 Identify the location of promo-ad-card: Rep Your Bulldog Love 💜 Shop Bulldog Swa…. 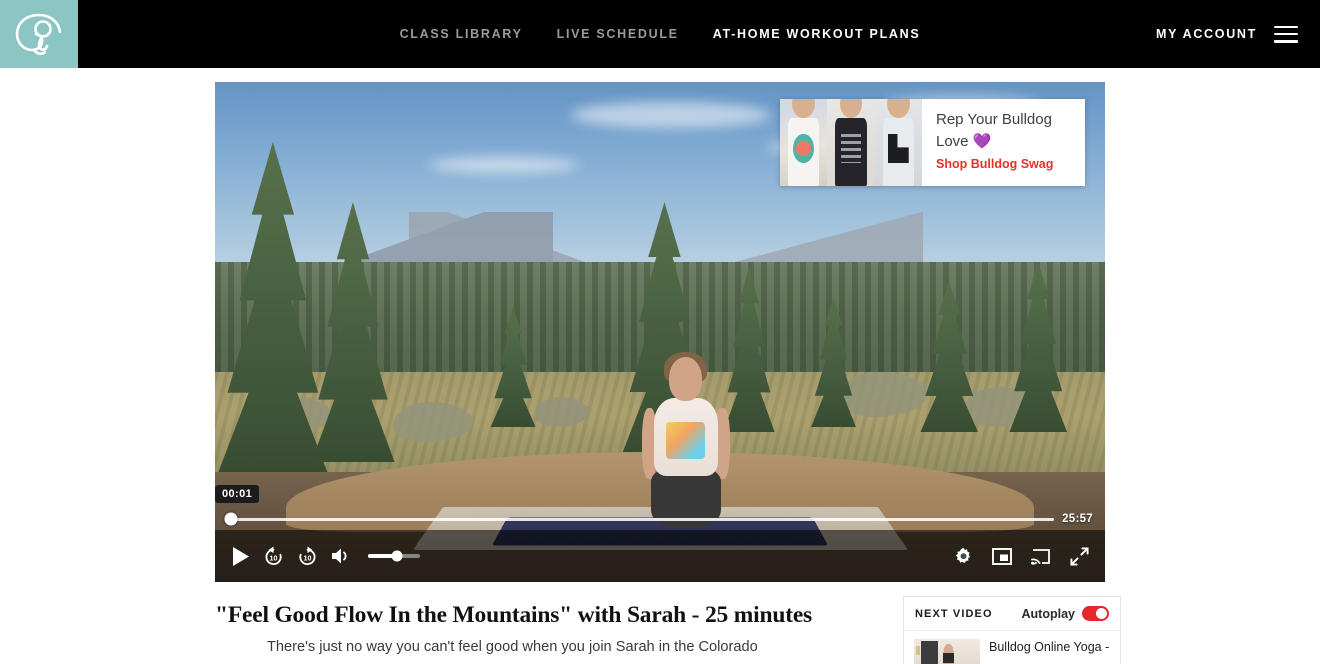
(932, 142).